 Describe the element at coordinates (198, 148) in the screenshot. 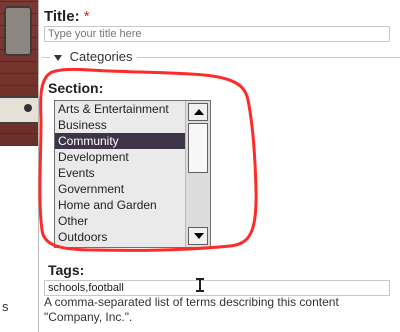

I see `scroll-thumb` at that location.